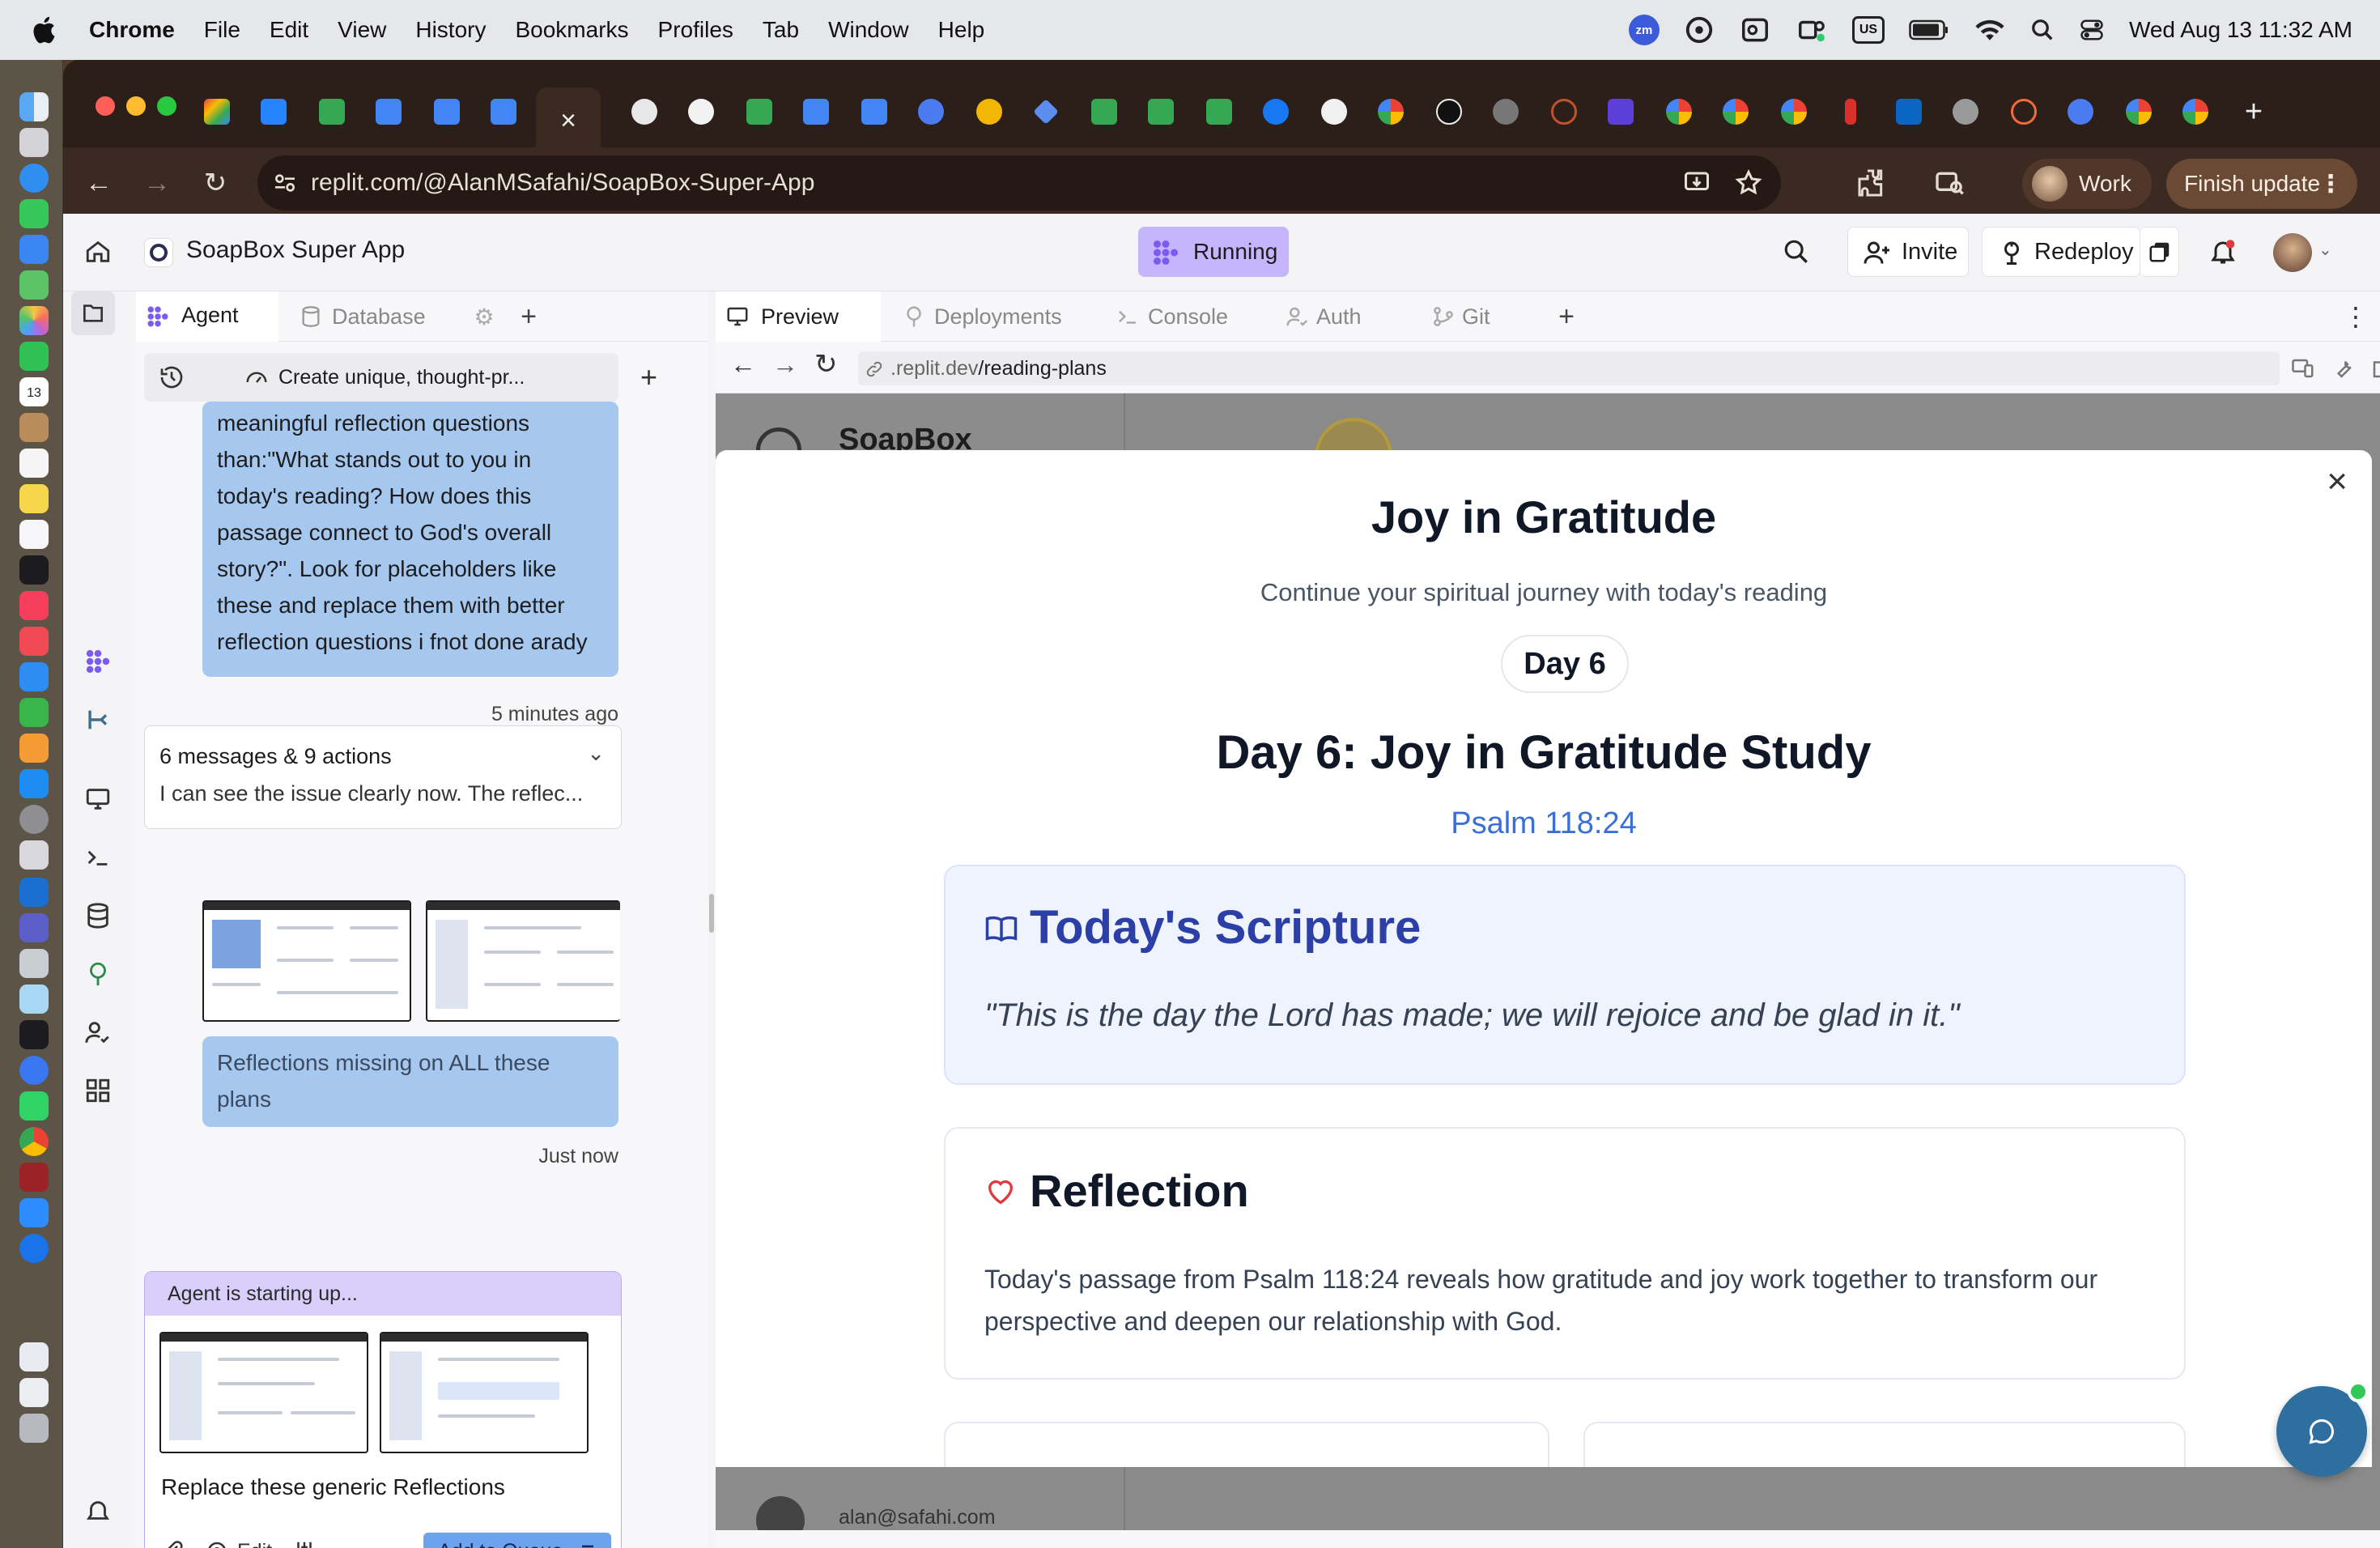 The height and width of the screenshot is (1548, 2380). Describe the element at coordinates (34, 1070) in the screenshot. I see `signal-icon` at that location.